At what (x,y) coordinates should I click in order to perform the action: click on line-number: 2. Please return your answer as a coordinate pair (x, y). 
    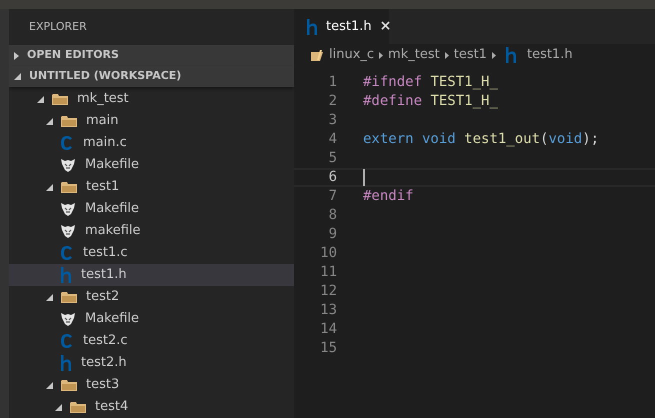
    Looking at the image, I should click on (332, 101).